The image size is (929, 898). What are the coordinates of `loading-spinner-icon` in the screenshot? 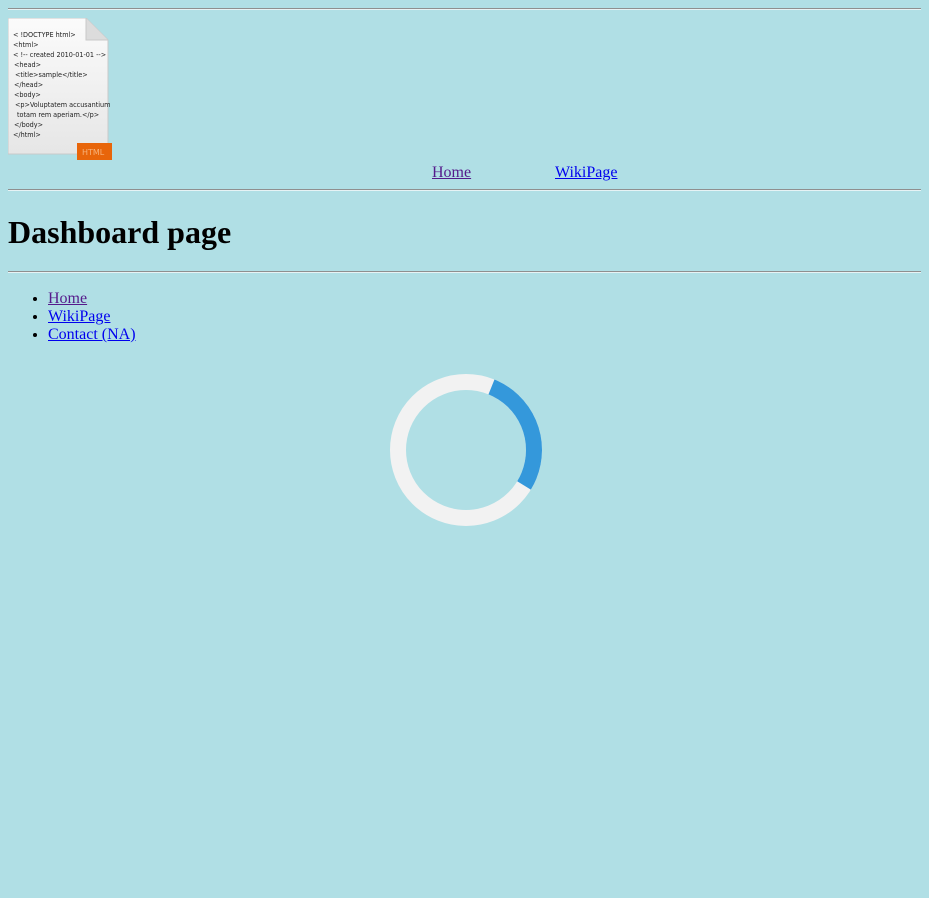 It's located at (466, 450).